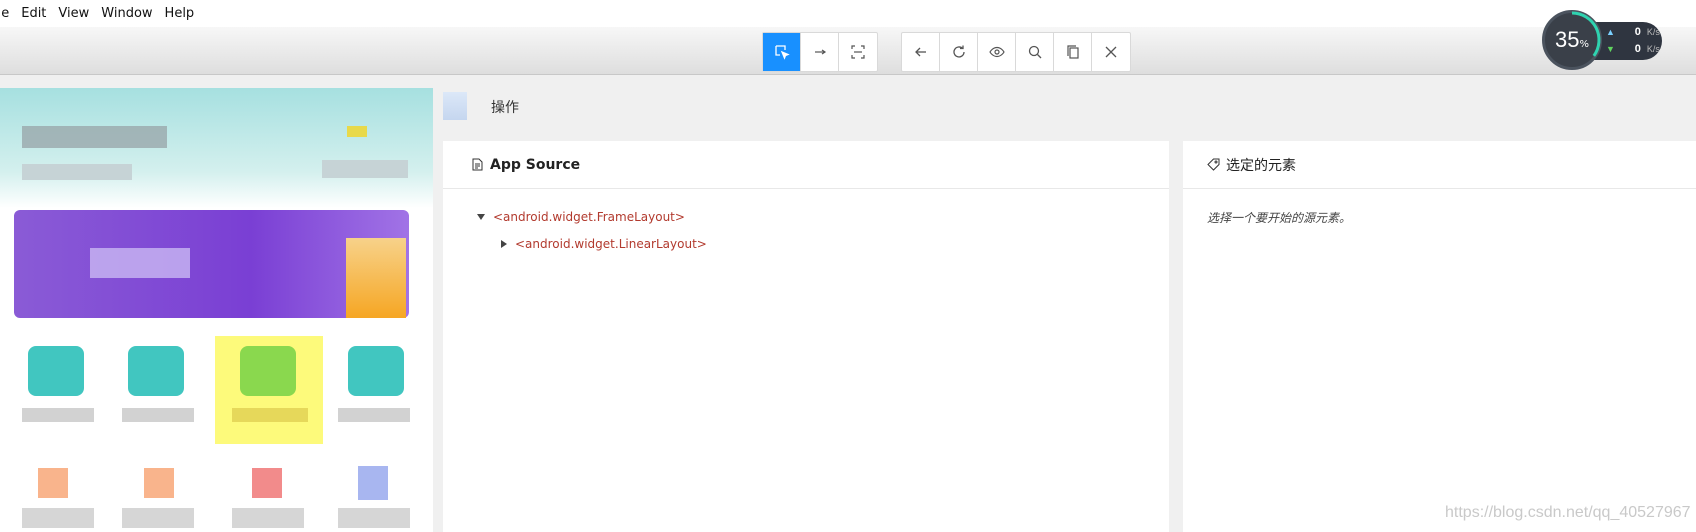 Image resolution: width=1696 pixels, height=532 pixels. I want to click on menu-edit: Edit, so click(33, 13).